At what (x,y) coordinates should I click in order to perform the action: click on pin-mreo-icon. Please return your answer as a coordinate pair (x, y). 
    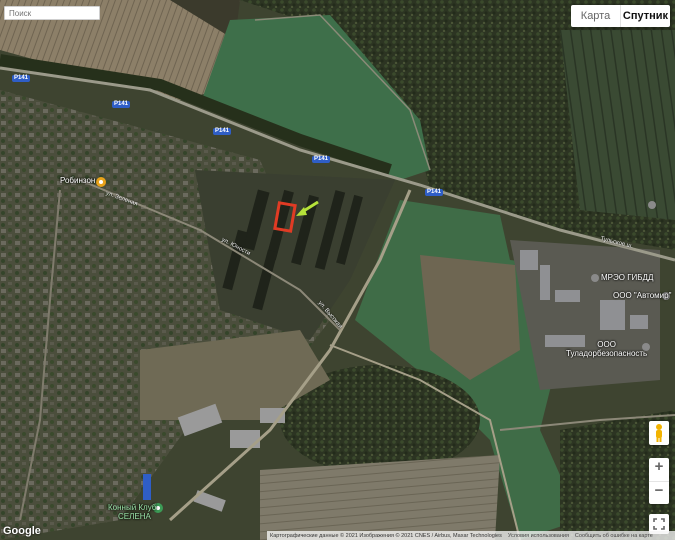
    Looking at the image, I should click on (595, 278).